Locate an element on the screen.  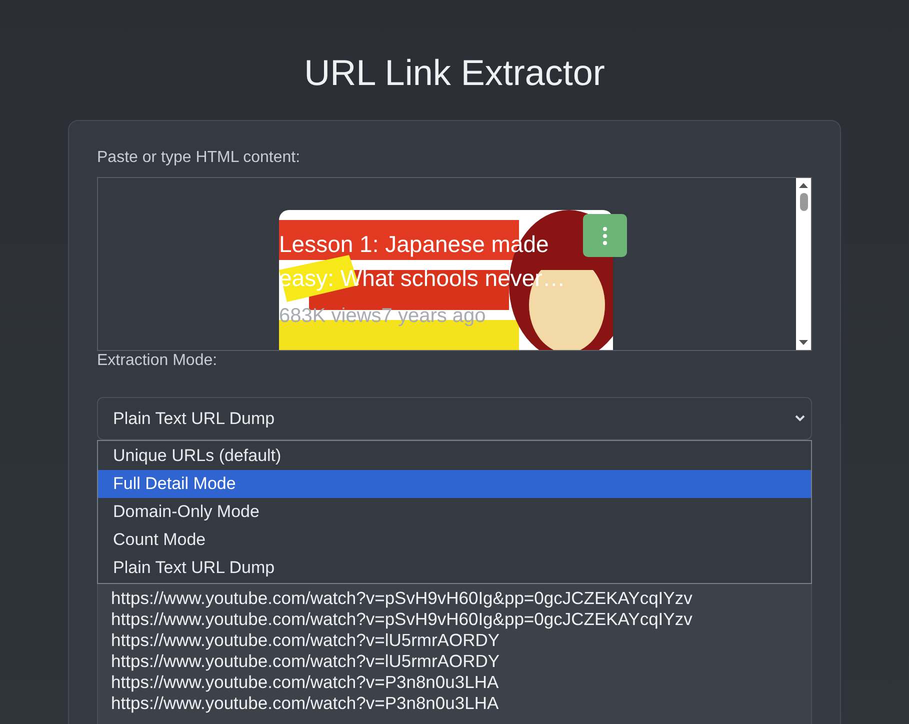
scroll-down-icon is located at coordinates (803, 343).